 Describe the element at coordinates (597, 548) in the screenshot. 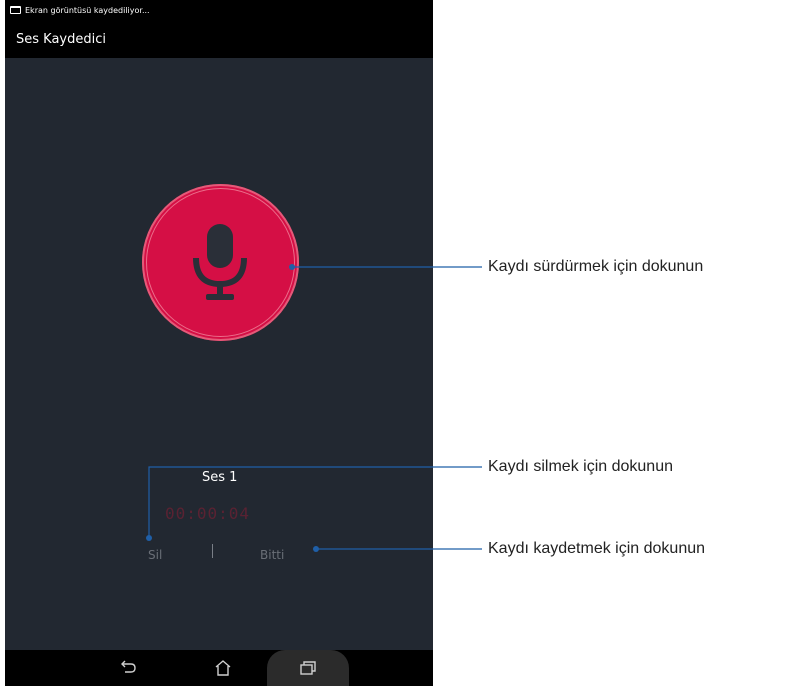

I see `callout-save: Kaydı kaydetmek için dokunun` at that location.